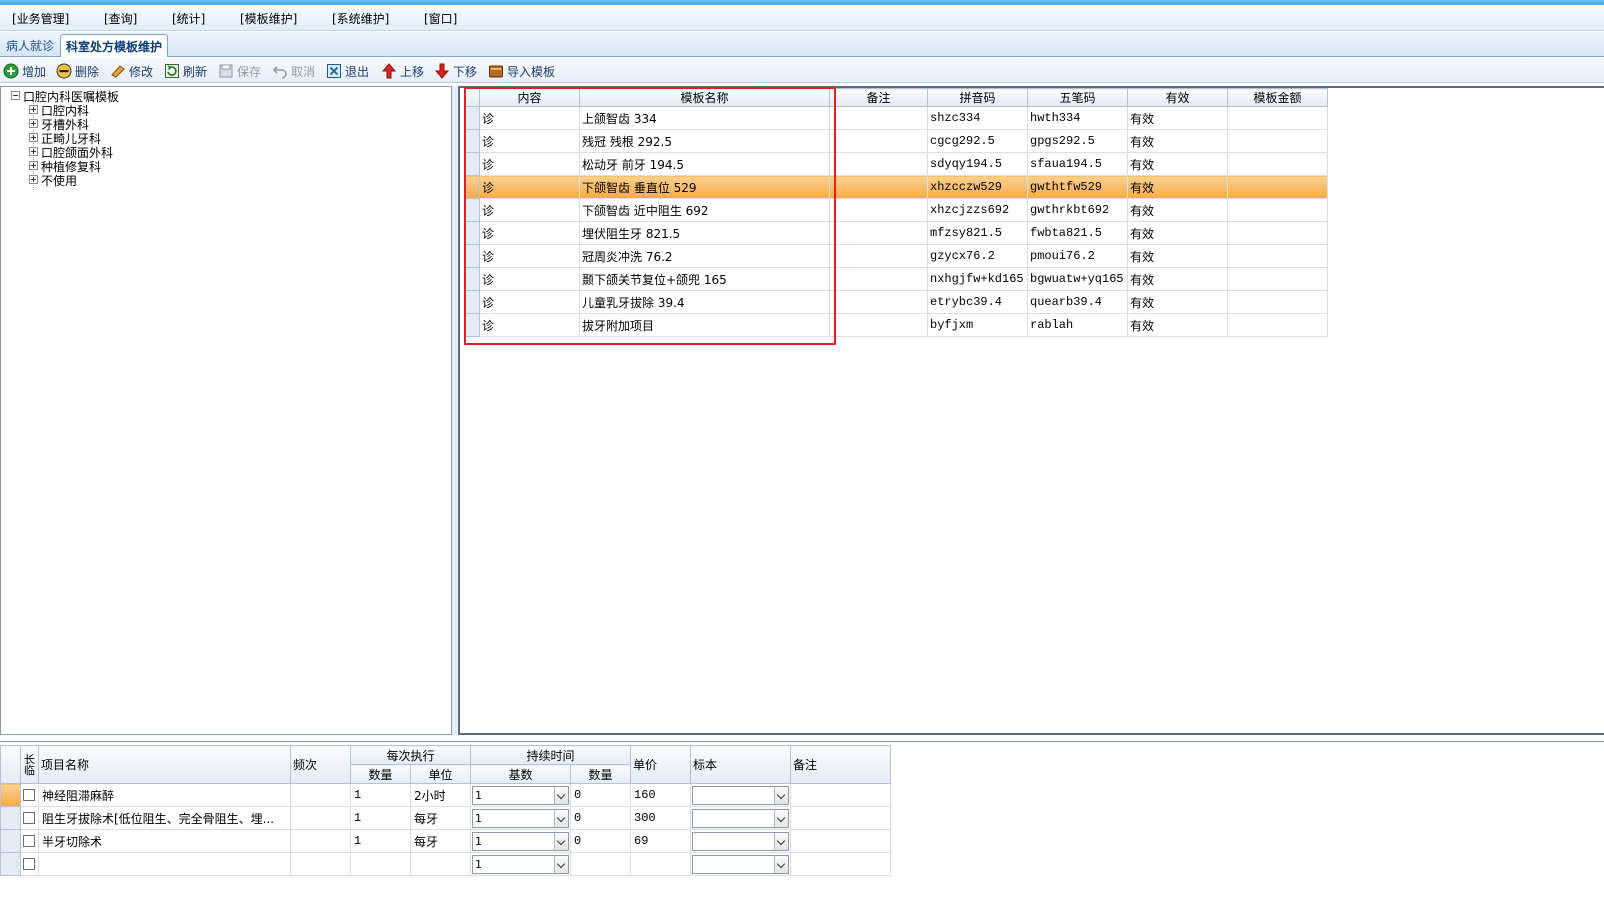 This screenshot has width=1604, height=900. I want to click on menu-statistics: [统计], so click(188, 18).